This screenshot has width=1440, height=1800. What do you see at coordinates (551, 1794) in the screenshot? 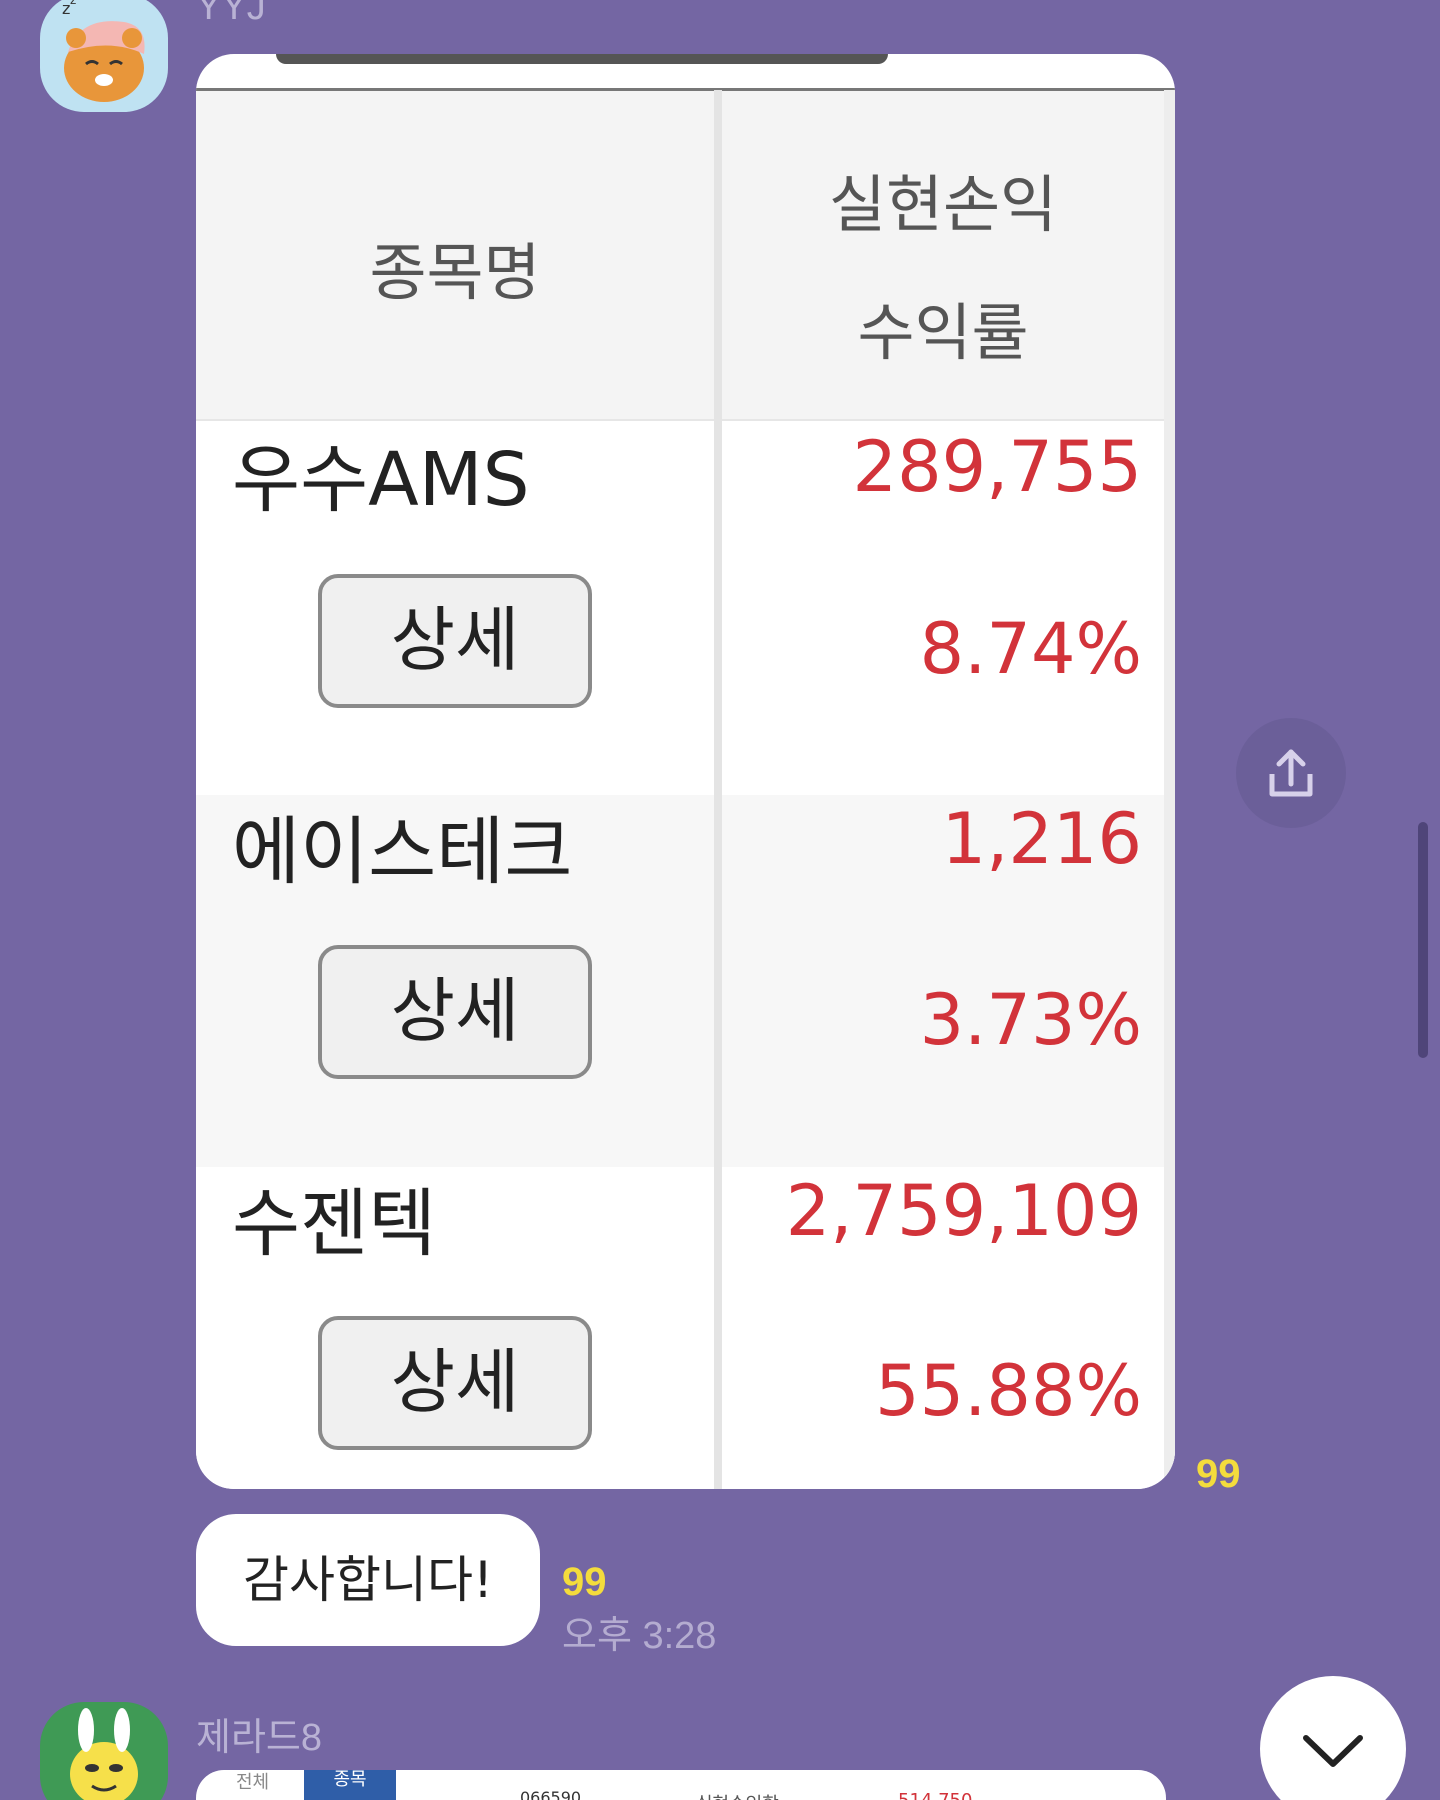
I see `stock-code: 066590` at bounding box center [551, 1794].